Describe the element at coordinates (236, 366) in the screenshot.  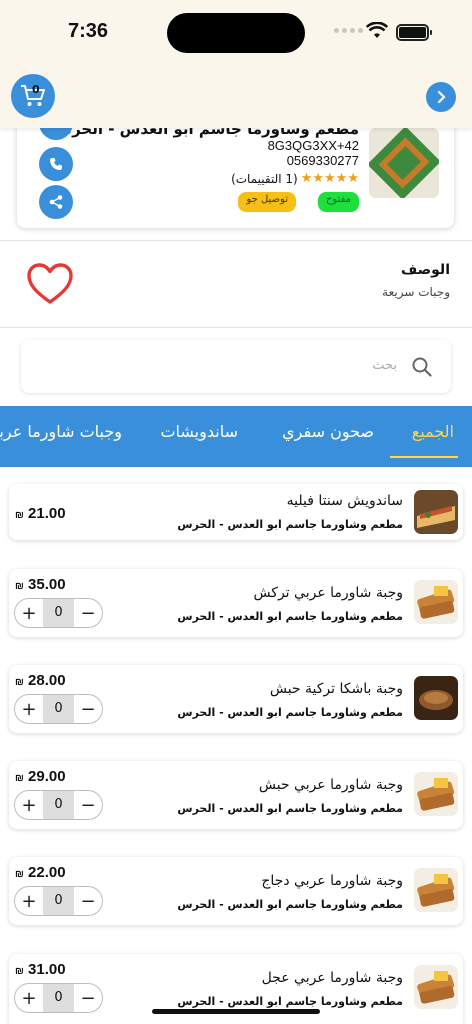
I see `search-input: بحث` at that location.